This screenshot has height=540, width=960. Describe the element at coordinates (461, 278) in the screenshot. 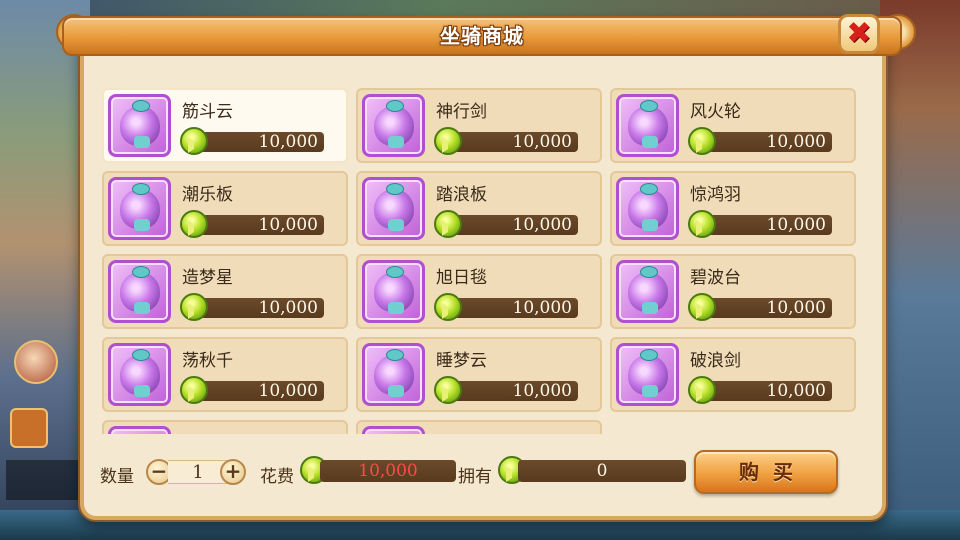

I see `item-name: 旭日毯` at that location.